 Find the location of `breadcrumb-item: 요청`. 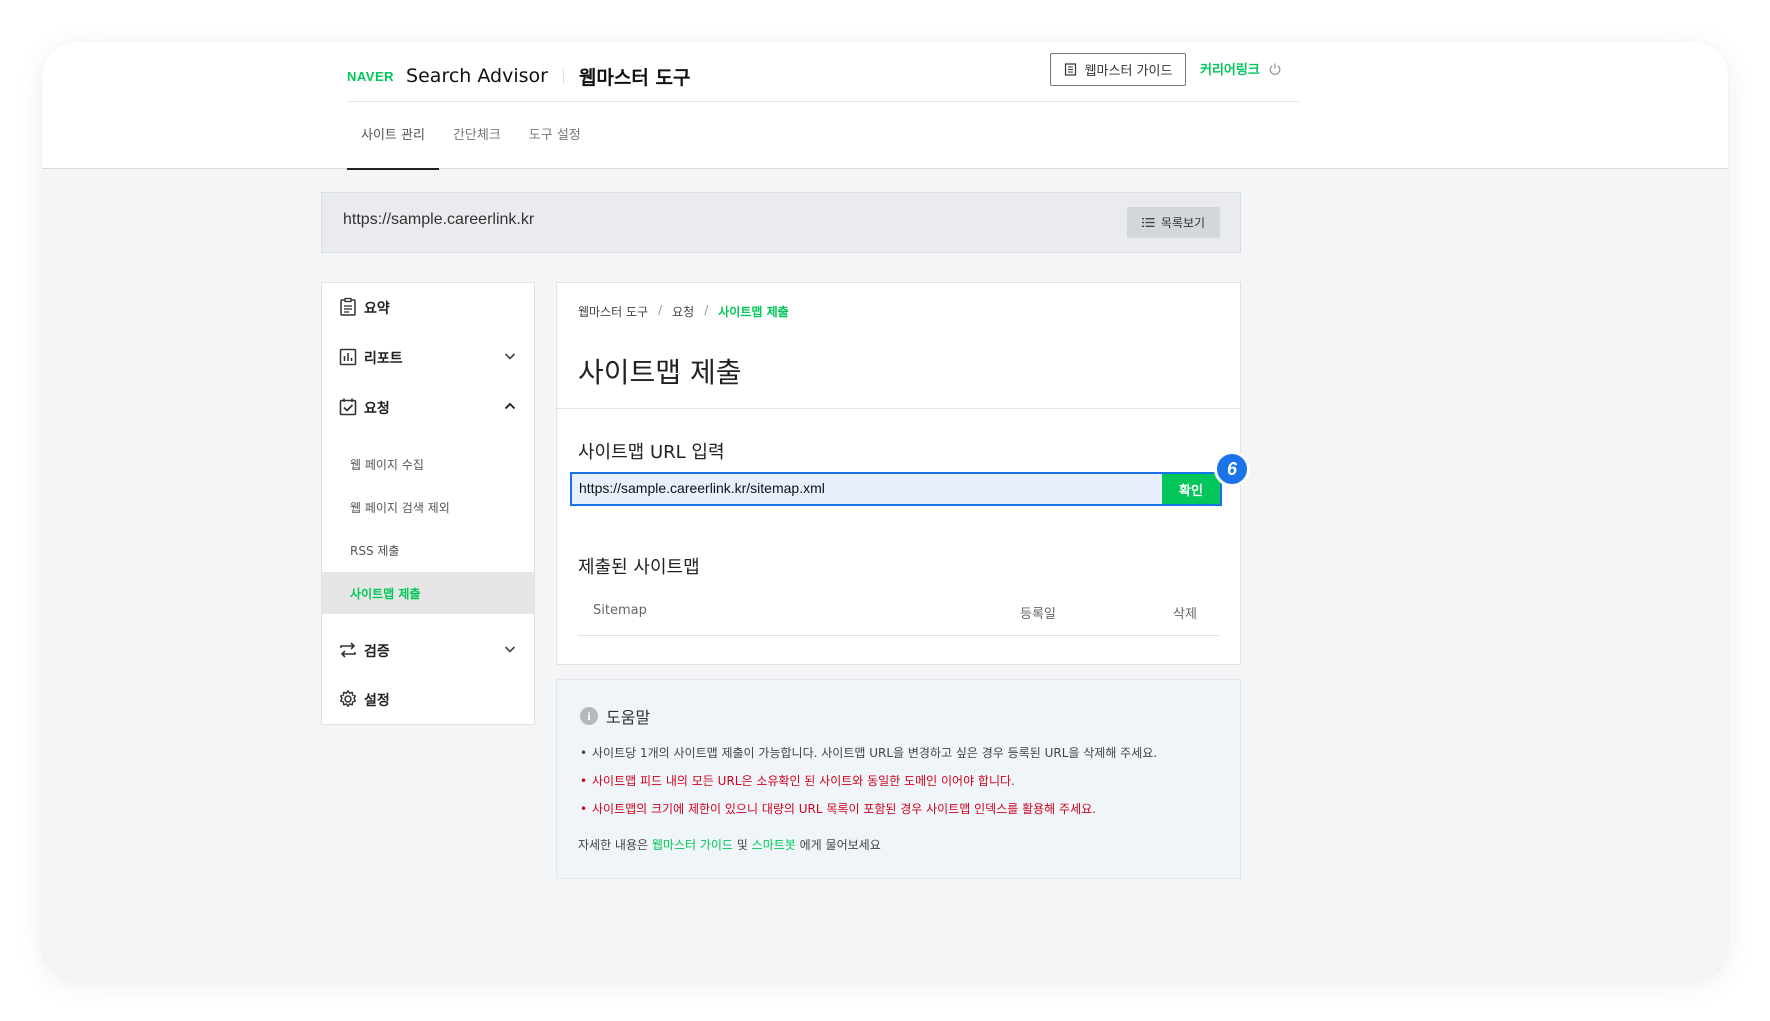

breadcrumb-item: 요청 is located at coordinates (683, 311).